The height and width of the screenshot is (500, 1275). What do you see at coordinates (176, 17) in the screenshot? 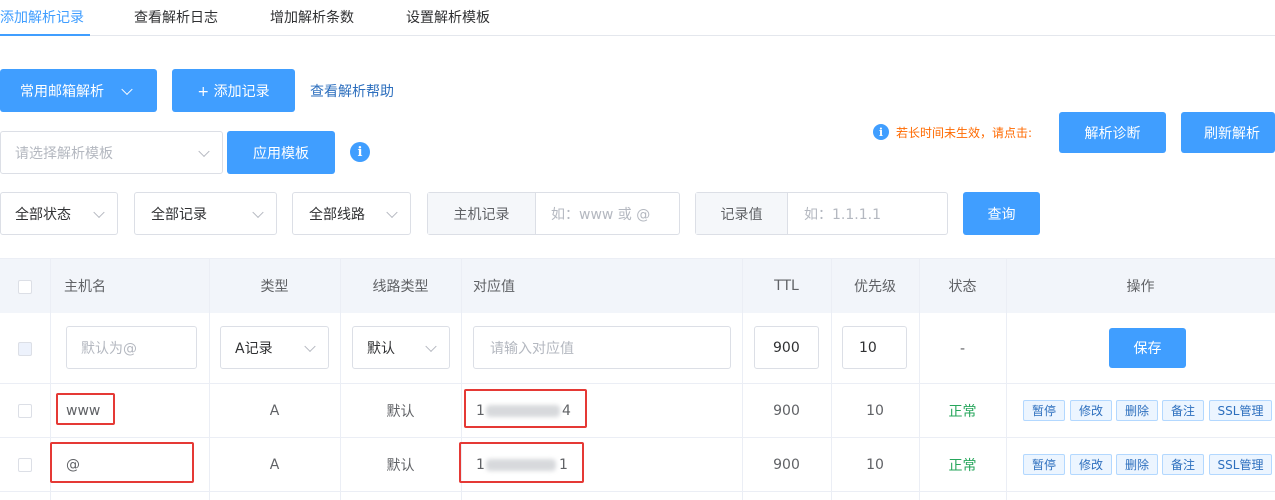
I see `tab-view-log: 查看解析日志` at bounding box center [176, 17].